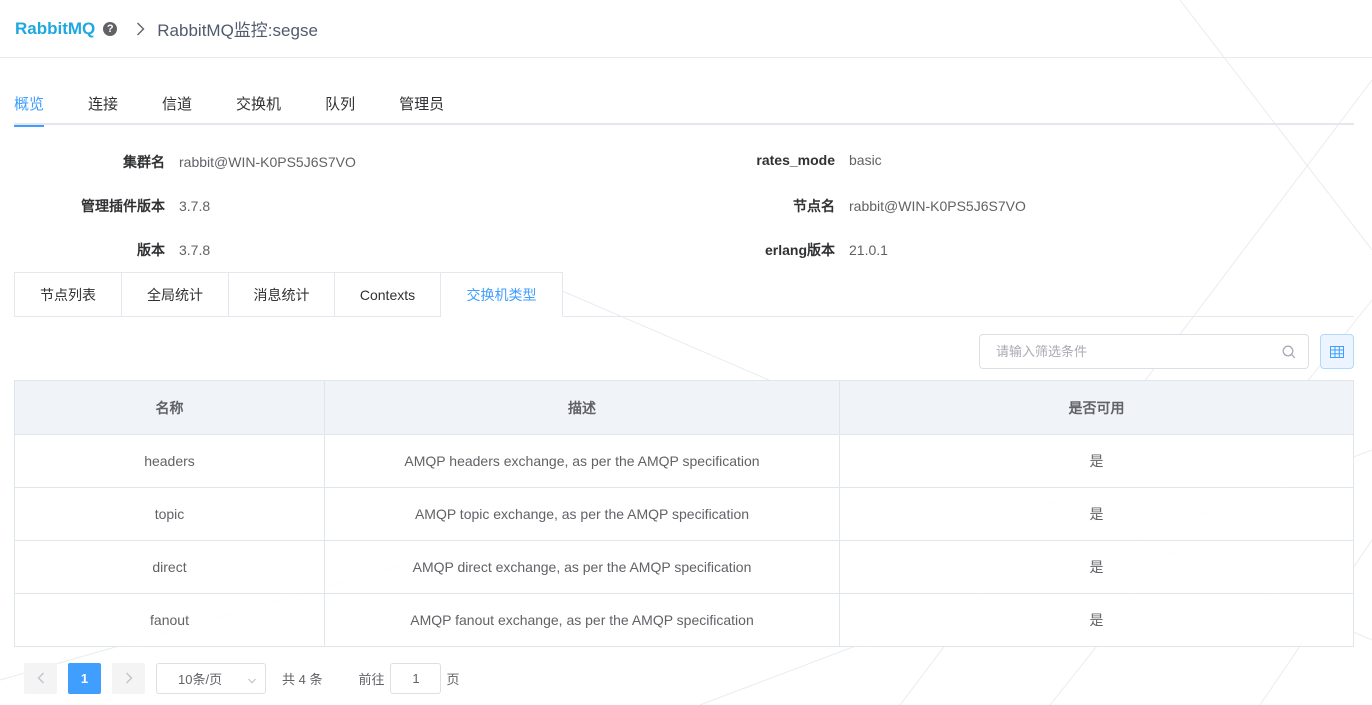 This screenshot has height=705, width=1372. I want to click on search-icon, so click(1289, 354).